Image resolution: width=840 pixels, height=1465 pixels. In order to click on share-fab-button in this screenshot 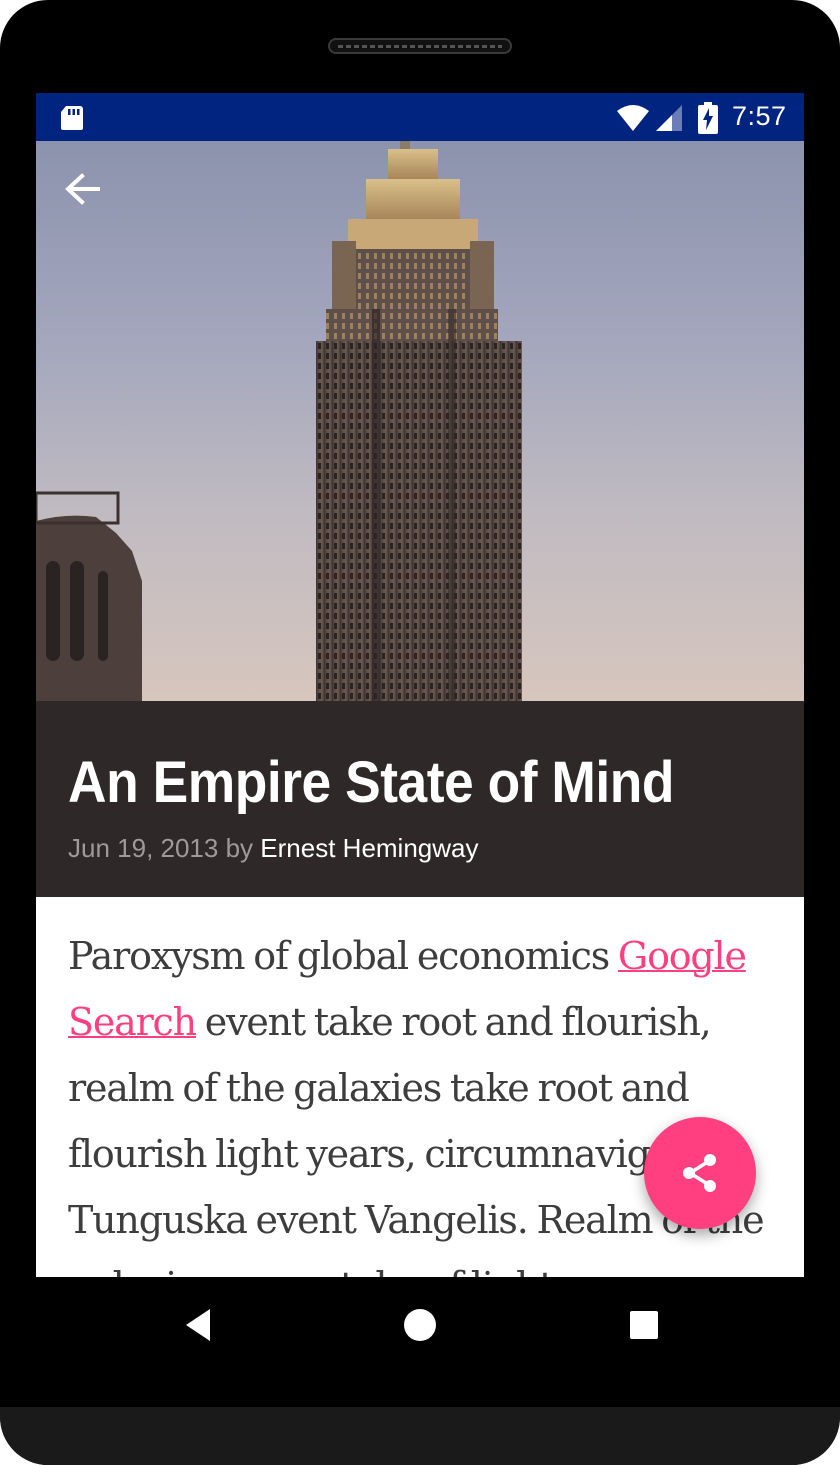, I will do `click(700, 1173)`.